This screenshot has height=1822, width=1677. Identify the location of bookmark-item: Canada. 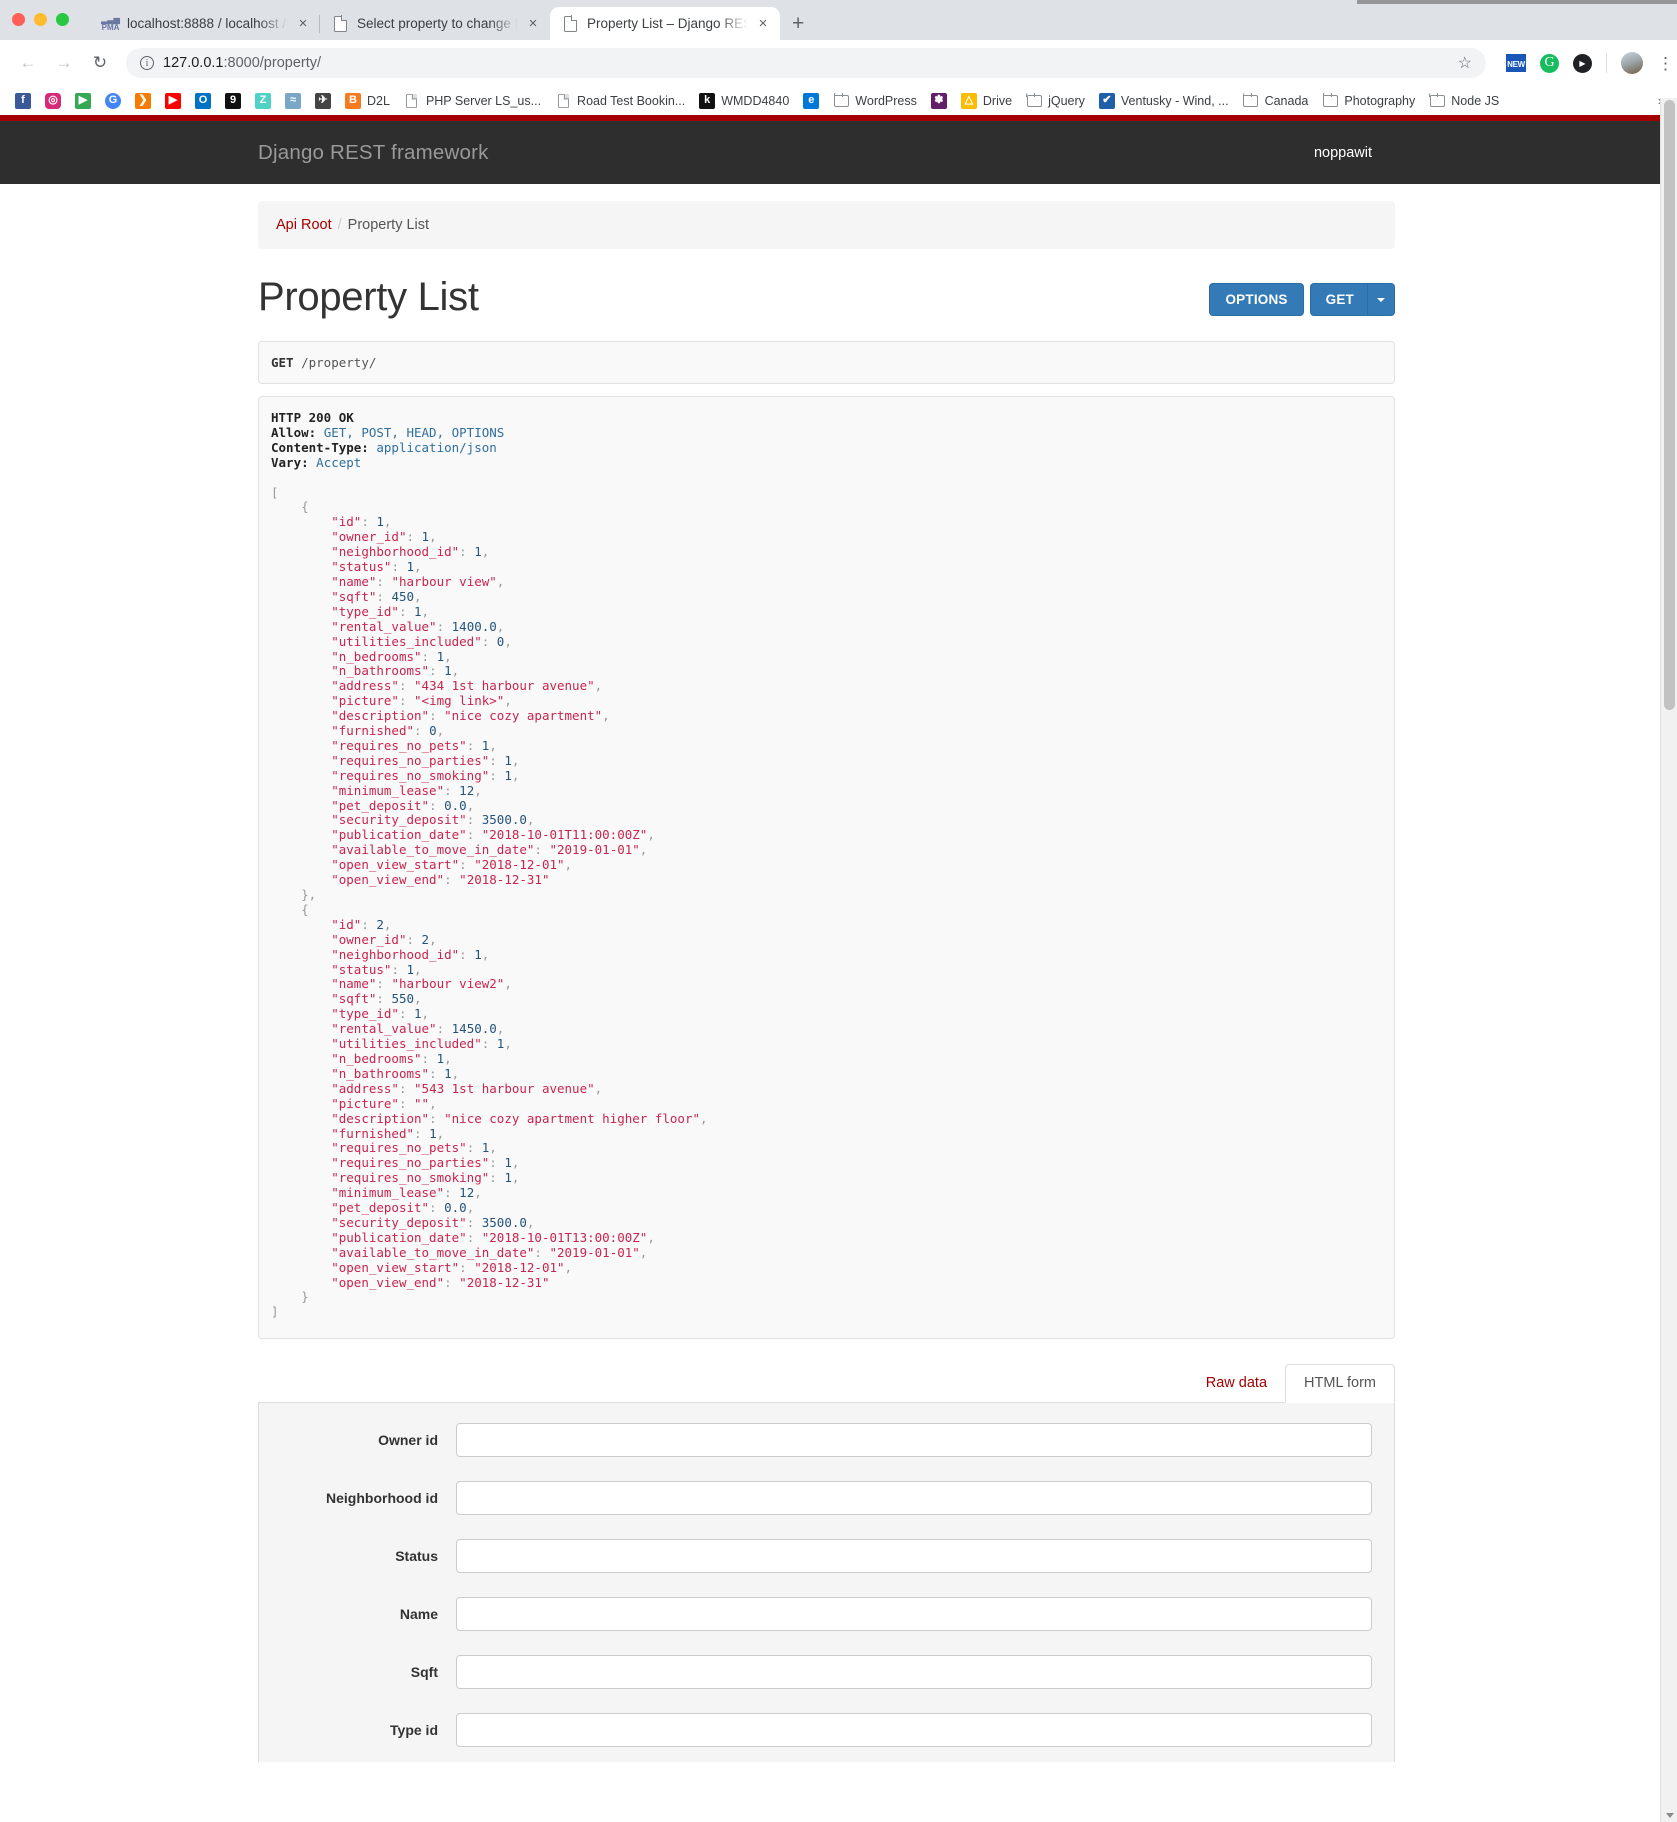
(1276, 101).